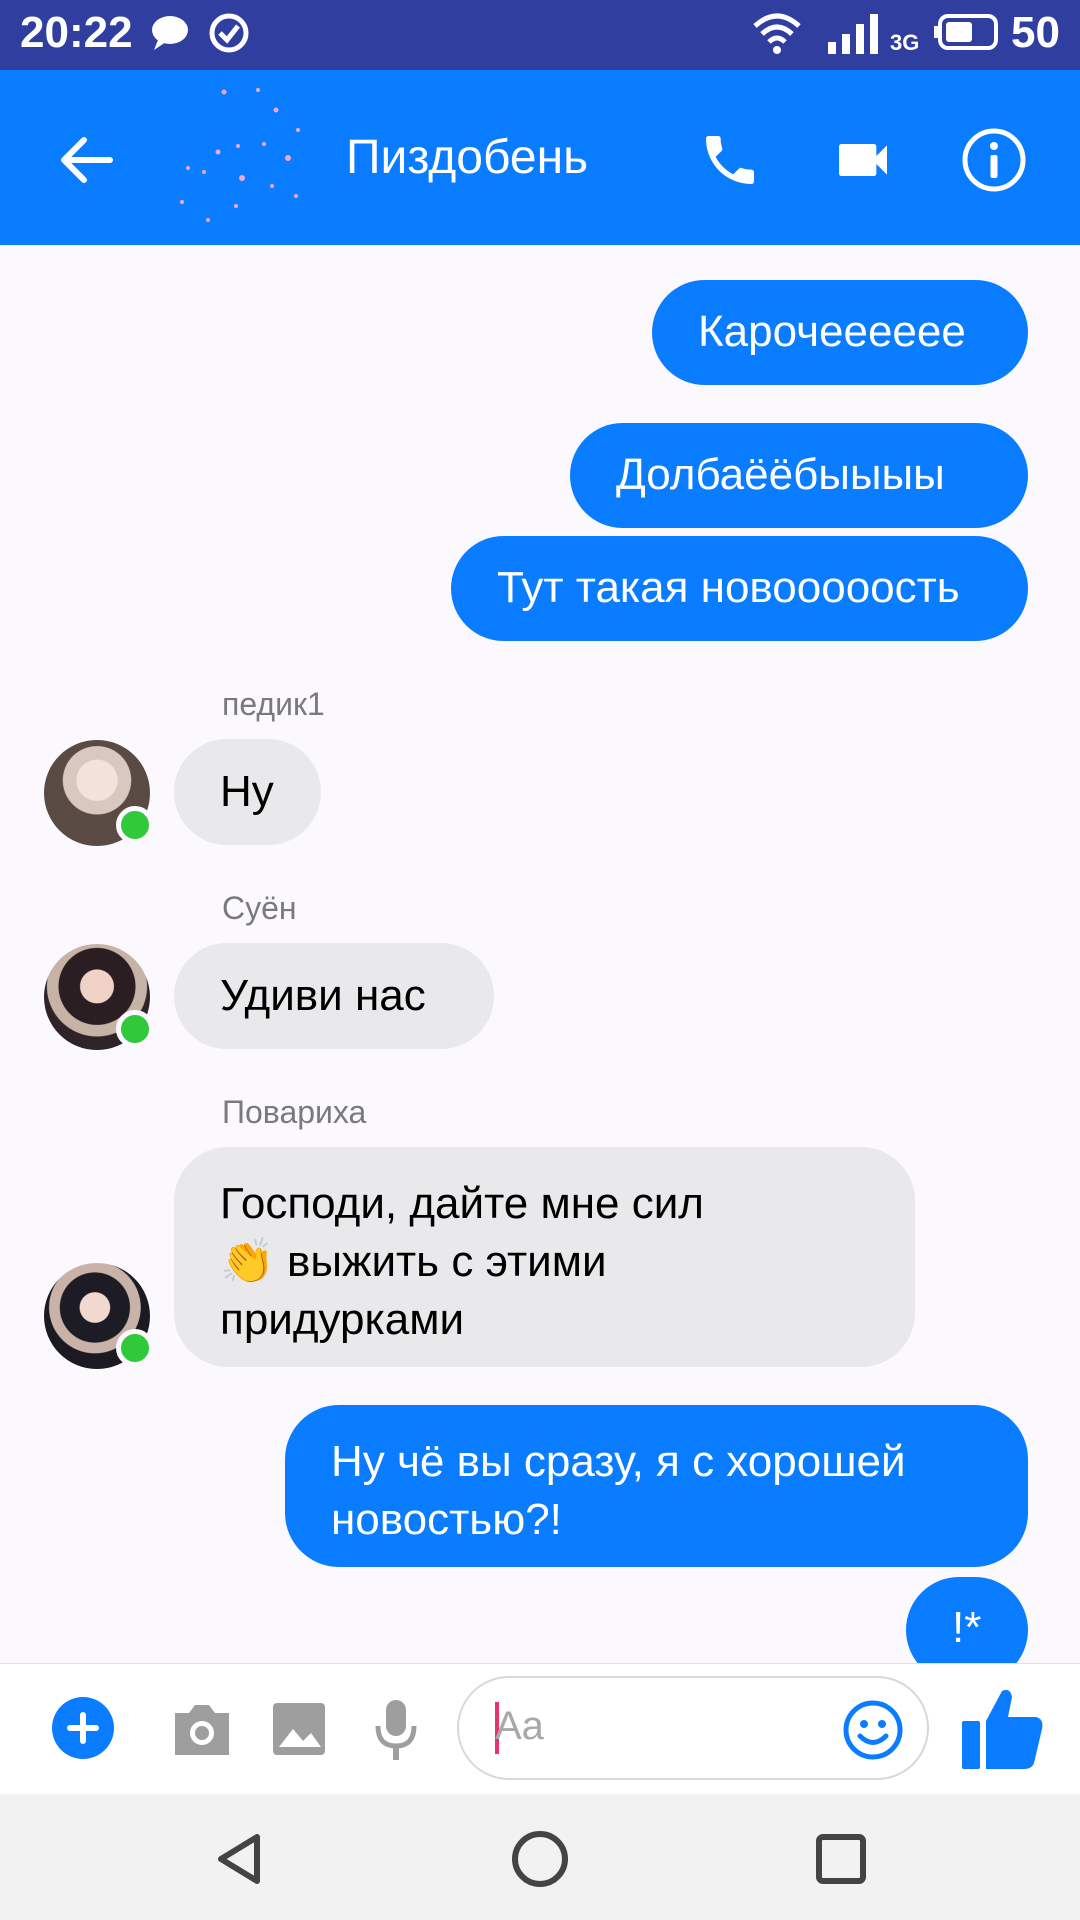  I want to click on nav-home-button, so click(540, 1859).